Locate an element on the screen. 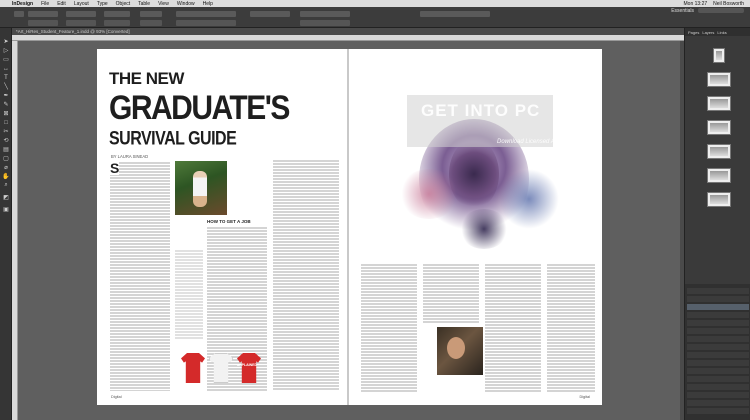 This screenshot has width=750, height=420. footer-left: Digital is located at coordinates (116, 397).